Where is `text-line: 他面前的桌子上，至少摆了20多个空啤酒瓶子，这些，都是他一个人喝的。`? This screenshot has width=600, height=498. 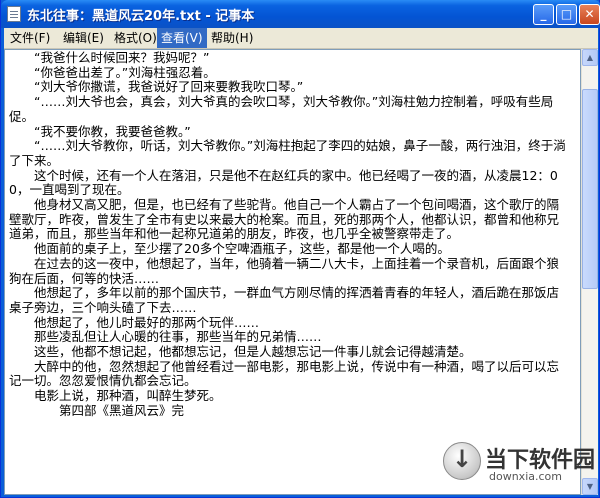 text-line: 他面前的桌子上，至少摆了20多个空啤酒瓶子，这些，都是他一个人喝的。 is located at coordinates (229, 249).